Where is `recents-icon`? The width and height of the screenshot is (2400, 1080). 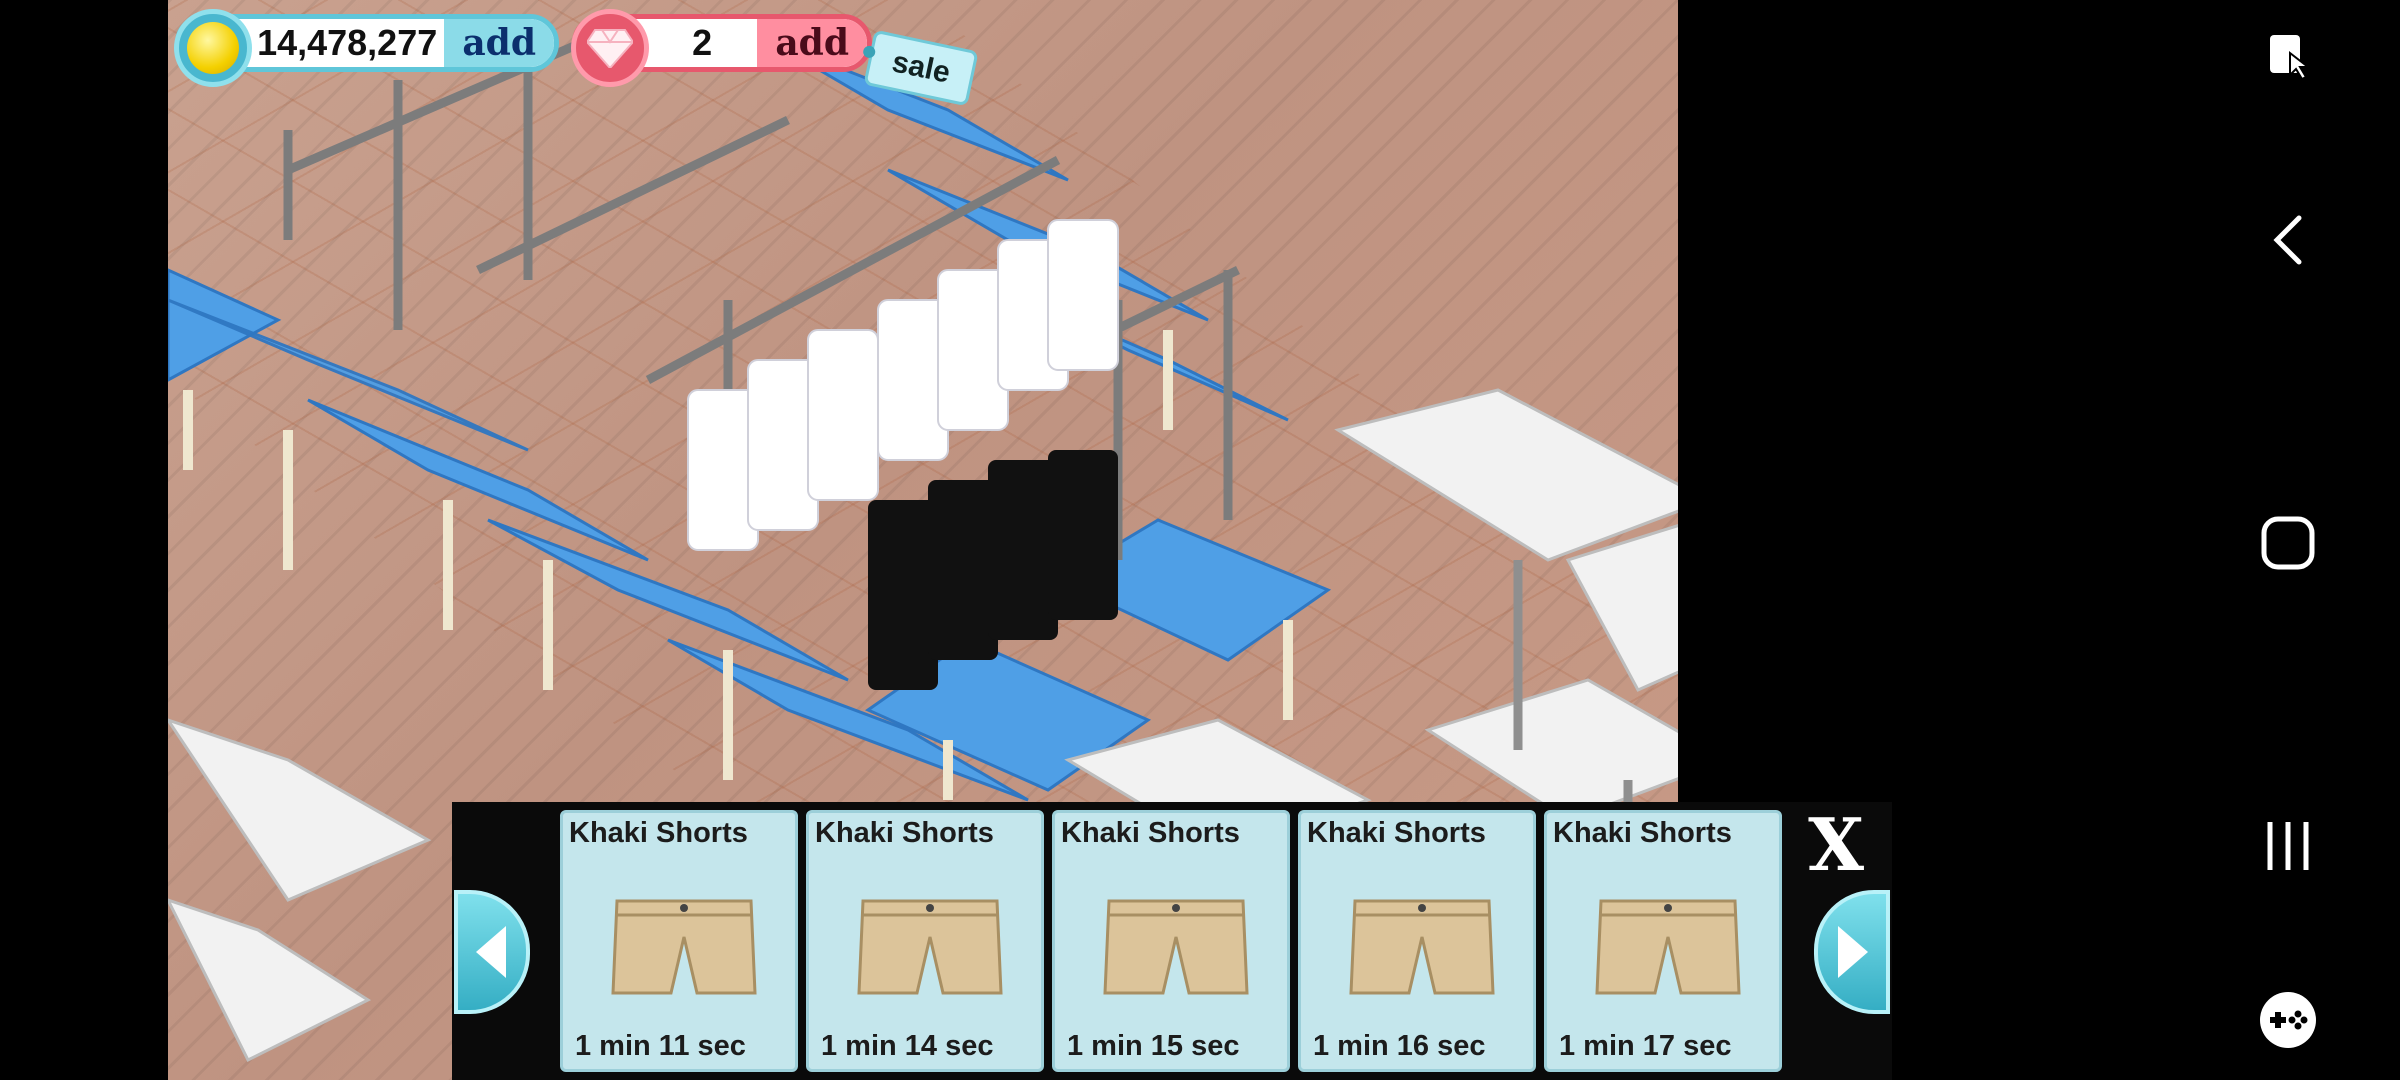 recents-icon is located at coordinates (2288, 846).